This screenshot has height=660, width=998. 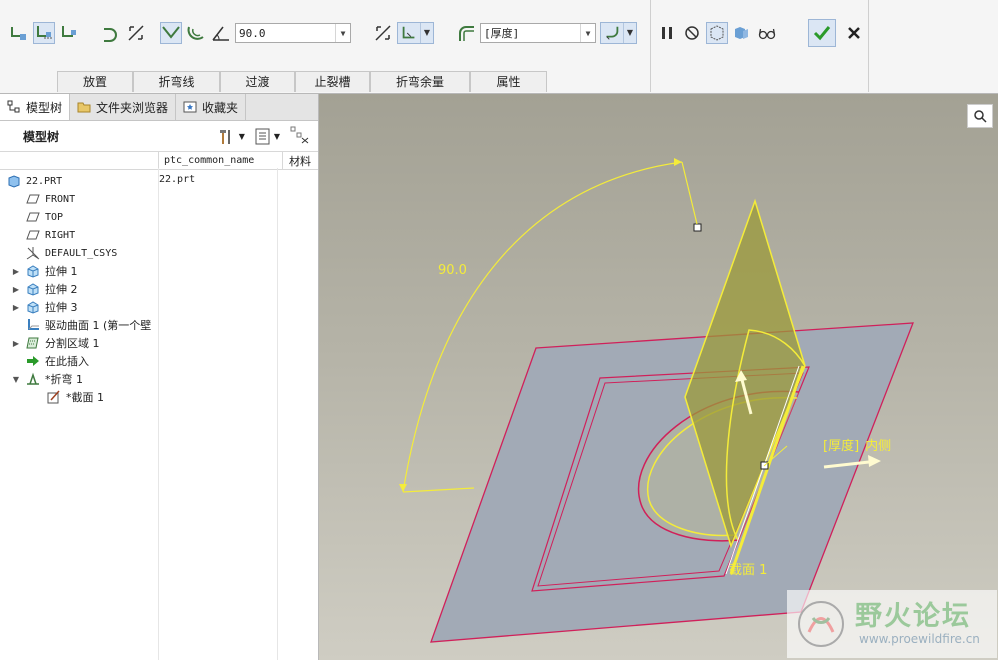 I want to click on section-label: 截面 1, so click(x=748, y=568).